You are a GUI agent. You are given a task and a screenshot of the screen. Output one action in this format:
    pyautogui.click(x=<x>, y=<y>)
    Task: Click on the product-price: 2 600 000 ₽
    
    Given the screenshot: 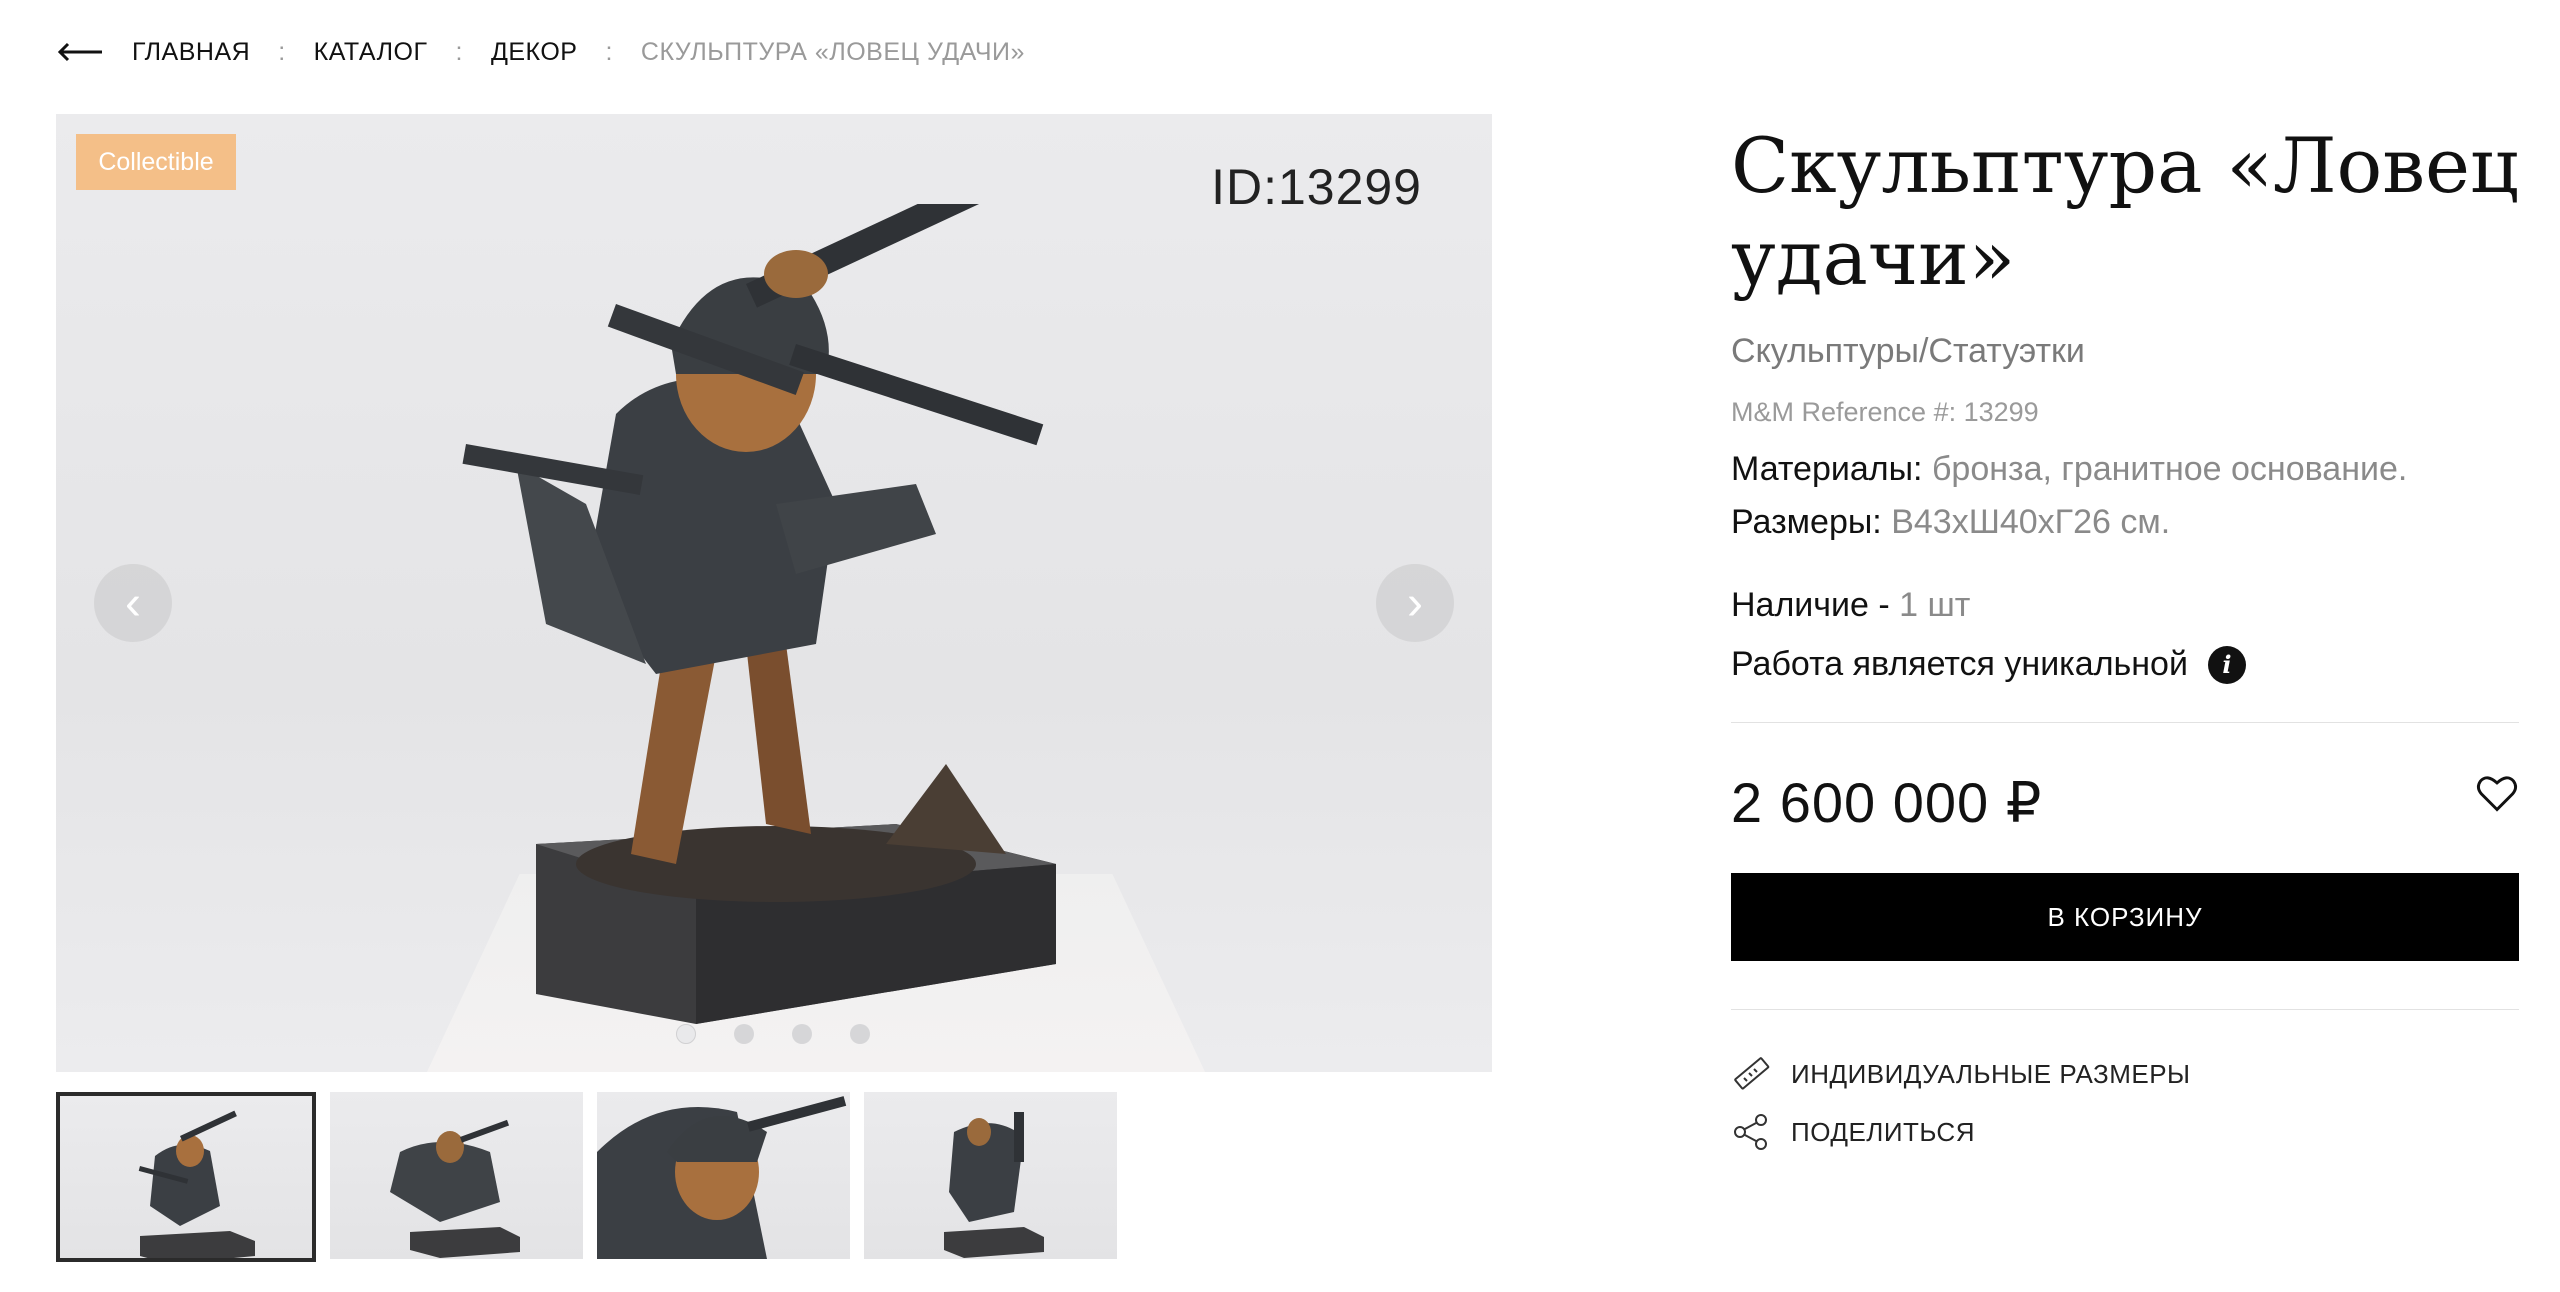 What is the action you would take?
    pyautogui.click(x=1887, y=802)
    